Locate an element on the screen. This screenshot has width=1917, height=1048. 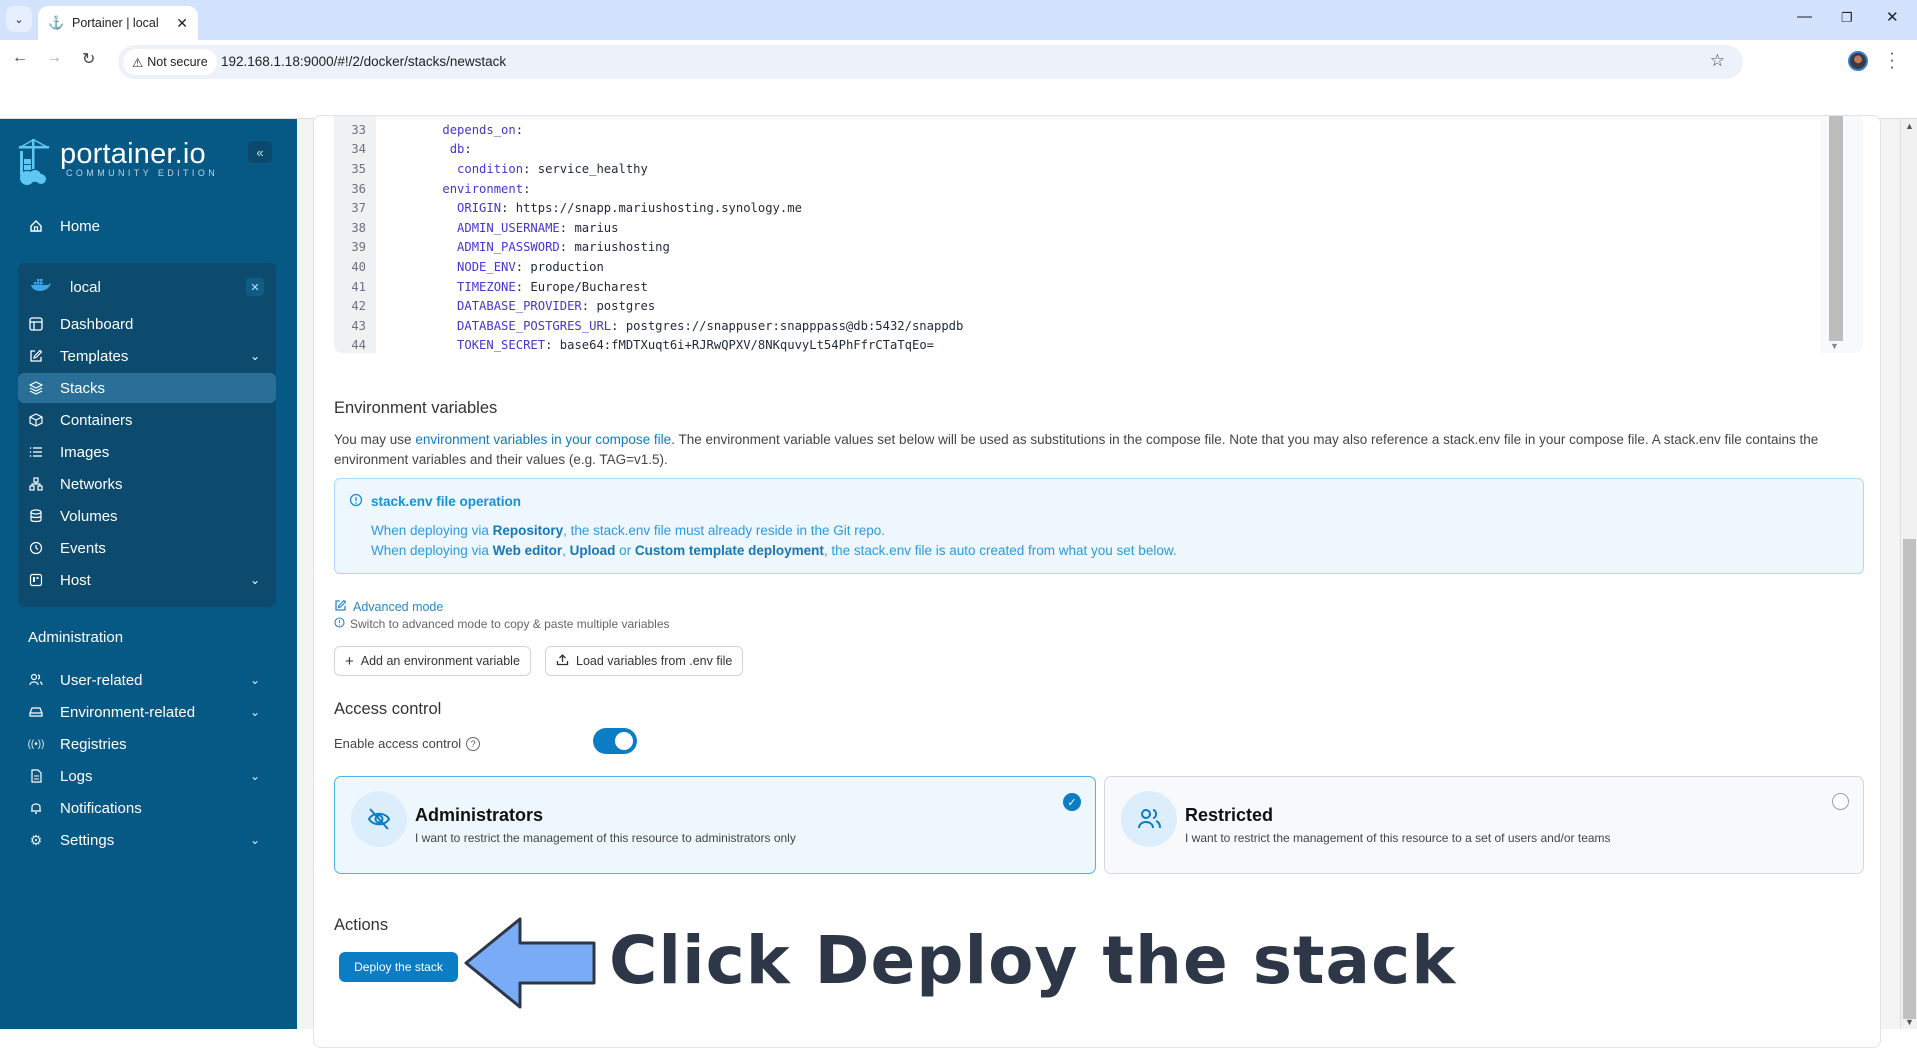
forward-icon: → is located at coordinates (54, 58).